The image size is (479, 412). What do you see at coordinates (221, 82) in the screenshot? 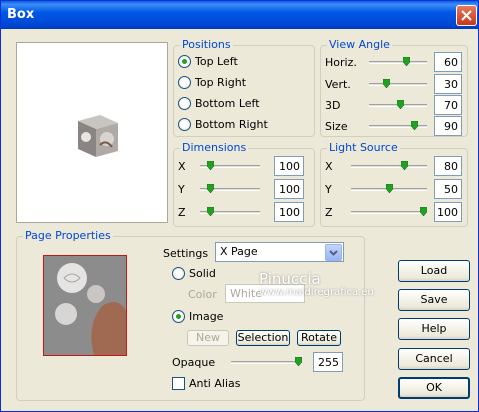
I see `radio-top-right-label: Top Right` at bounding box center [221, 82].